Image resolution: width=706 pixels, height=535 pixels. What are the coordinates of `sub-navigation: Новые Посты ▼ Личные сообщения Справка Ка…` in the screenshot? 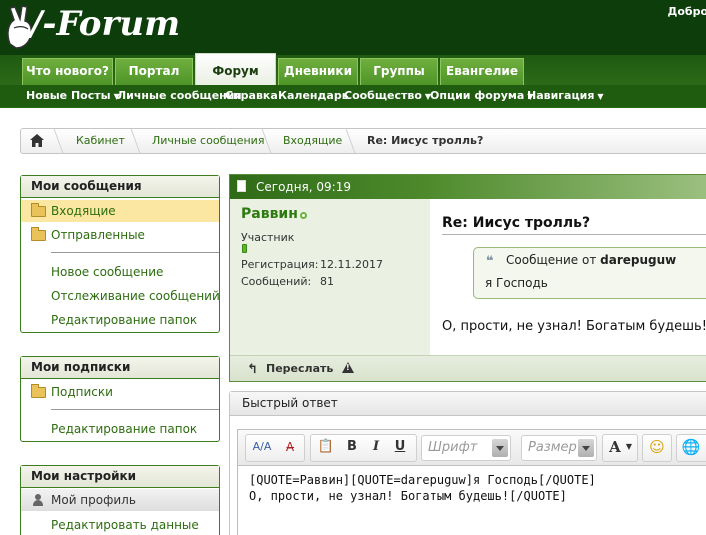 It's located at (353, 96).